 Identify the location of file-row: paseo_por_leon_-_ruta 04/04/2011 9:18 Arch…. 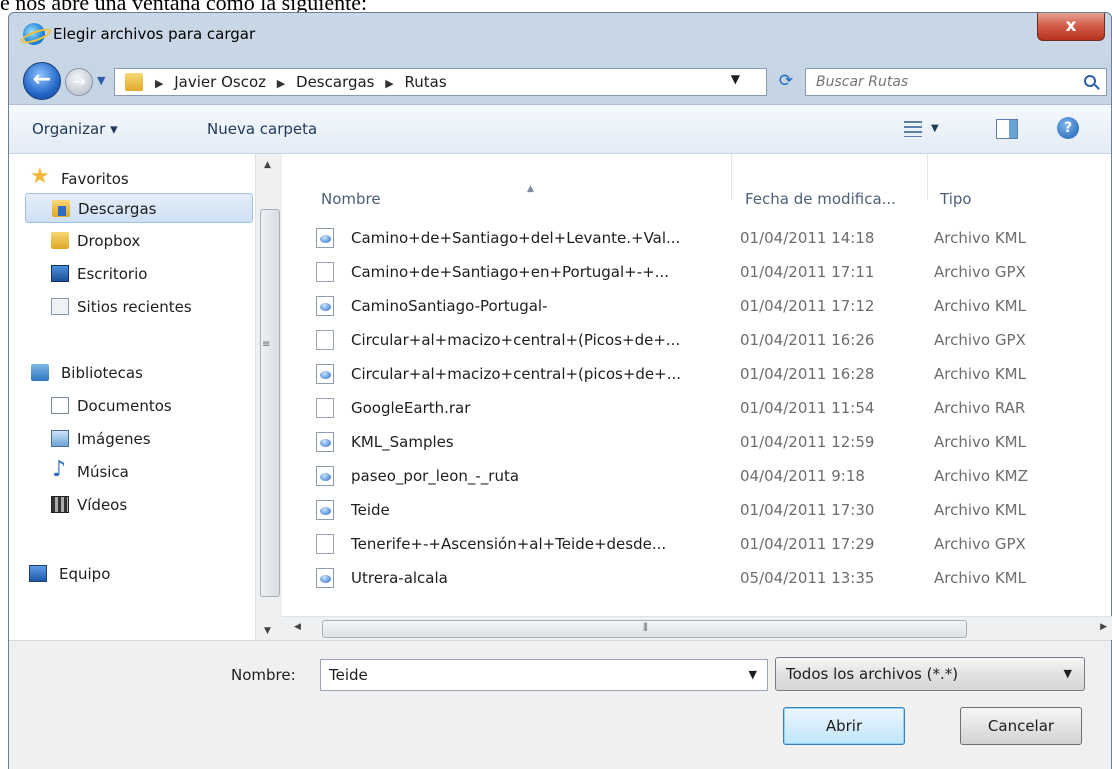
(697, 475).